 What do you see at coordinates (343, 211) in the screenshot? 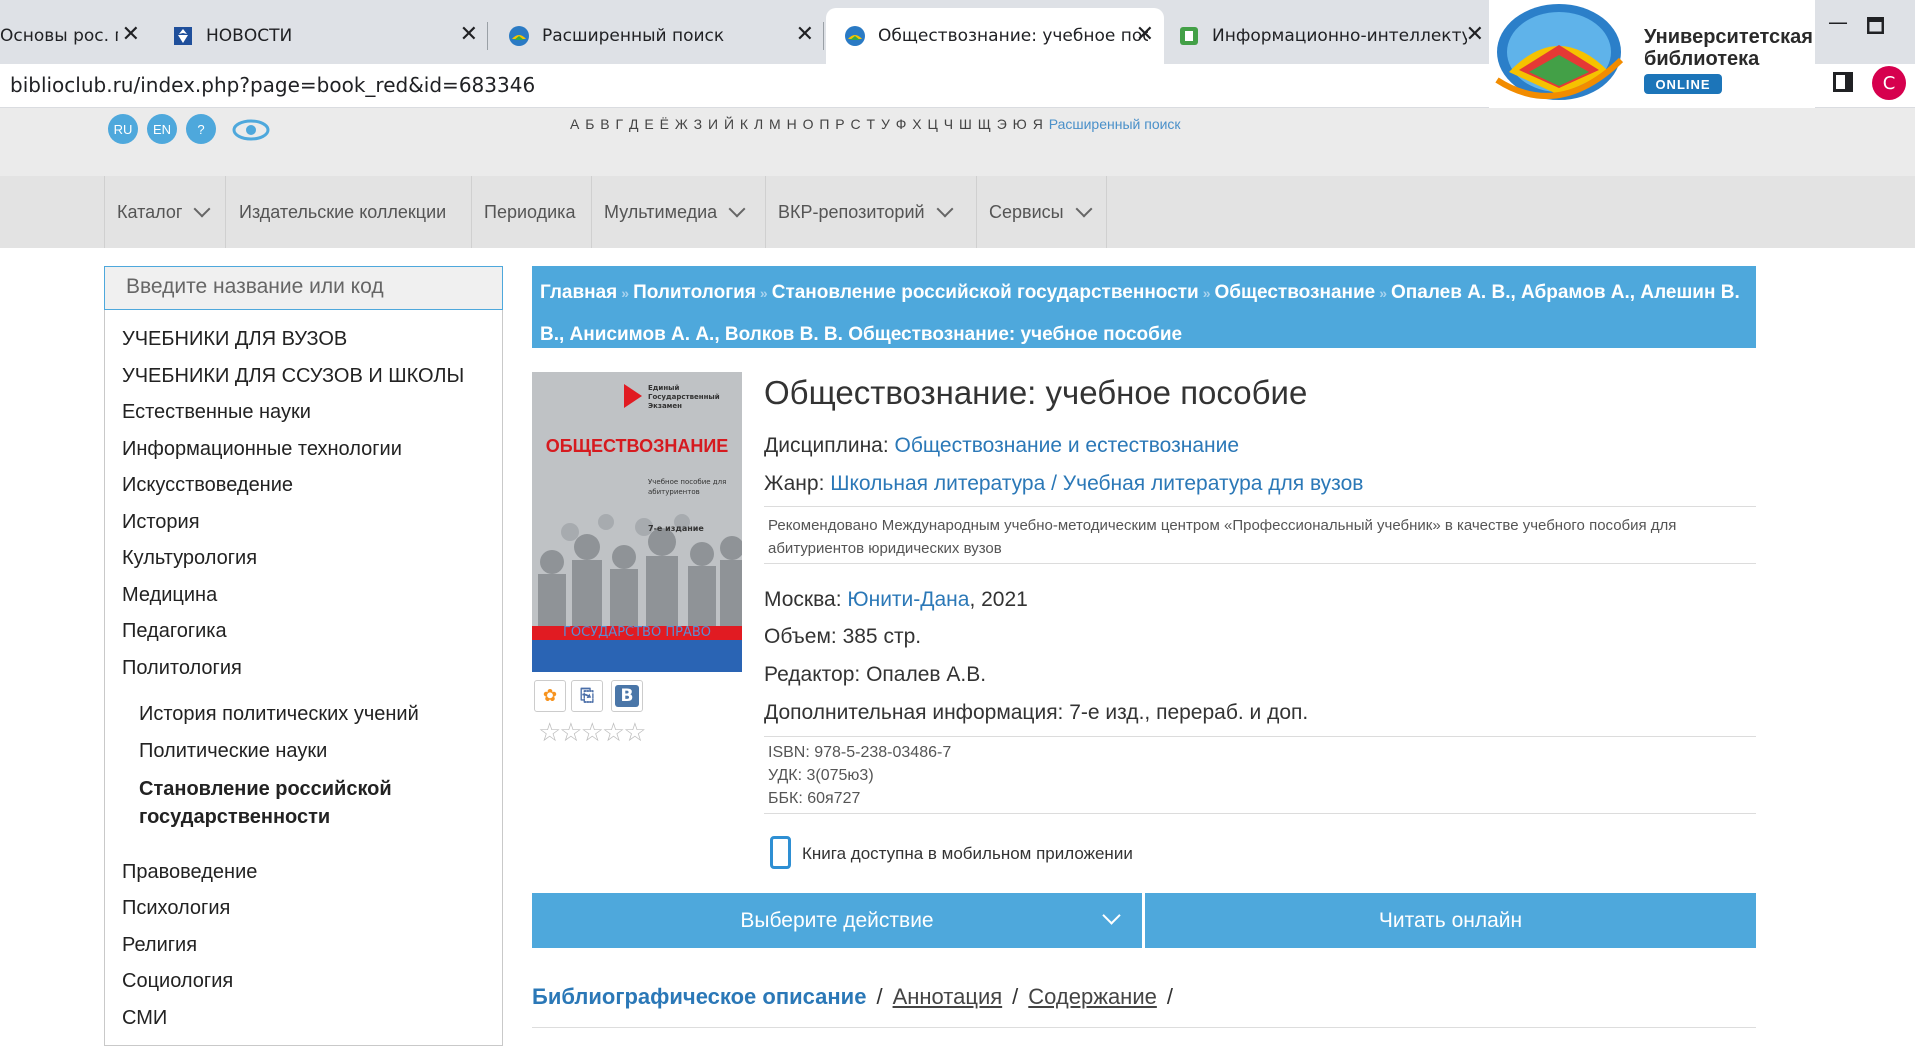
I see `nav-label: Издательские коллекции` at bounding box center [343, 211].